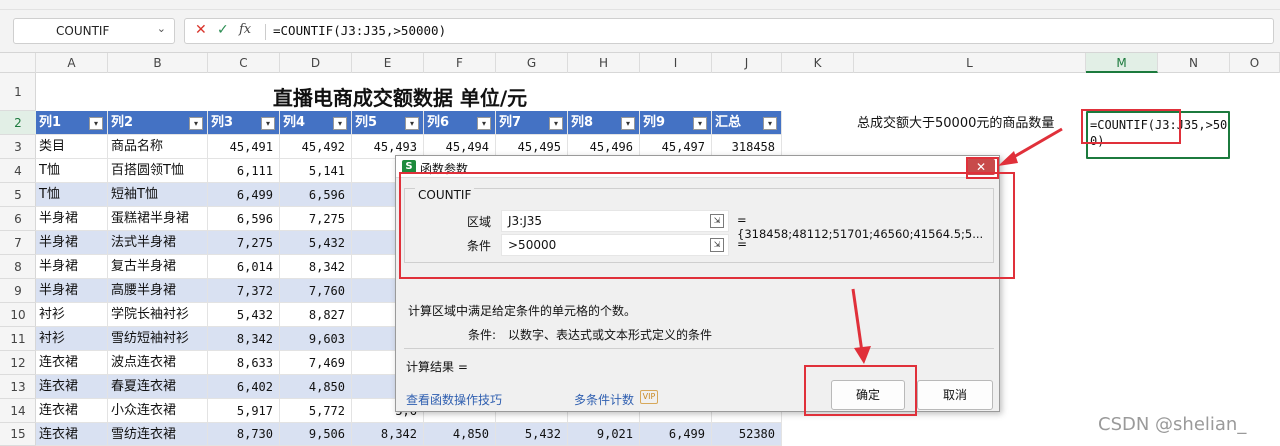 Image resolution: width=1280 pixels, height=446 pixels. I want to click on arrowhead-ok, so click(862, 355).